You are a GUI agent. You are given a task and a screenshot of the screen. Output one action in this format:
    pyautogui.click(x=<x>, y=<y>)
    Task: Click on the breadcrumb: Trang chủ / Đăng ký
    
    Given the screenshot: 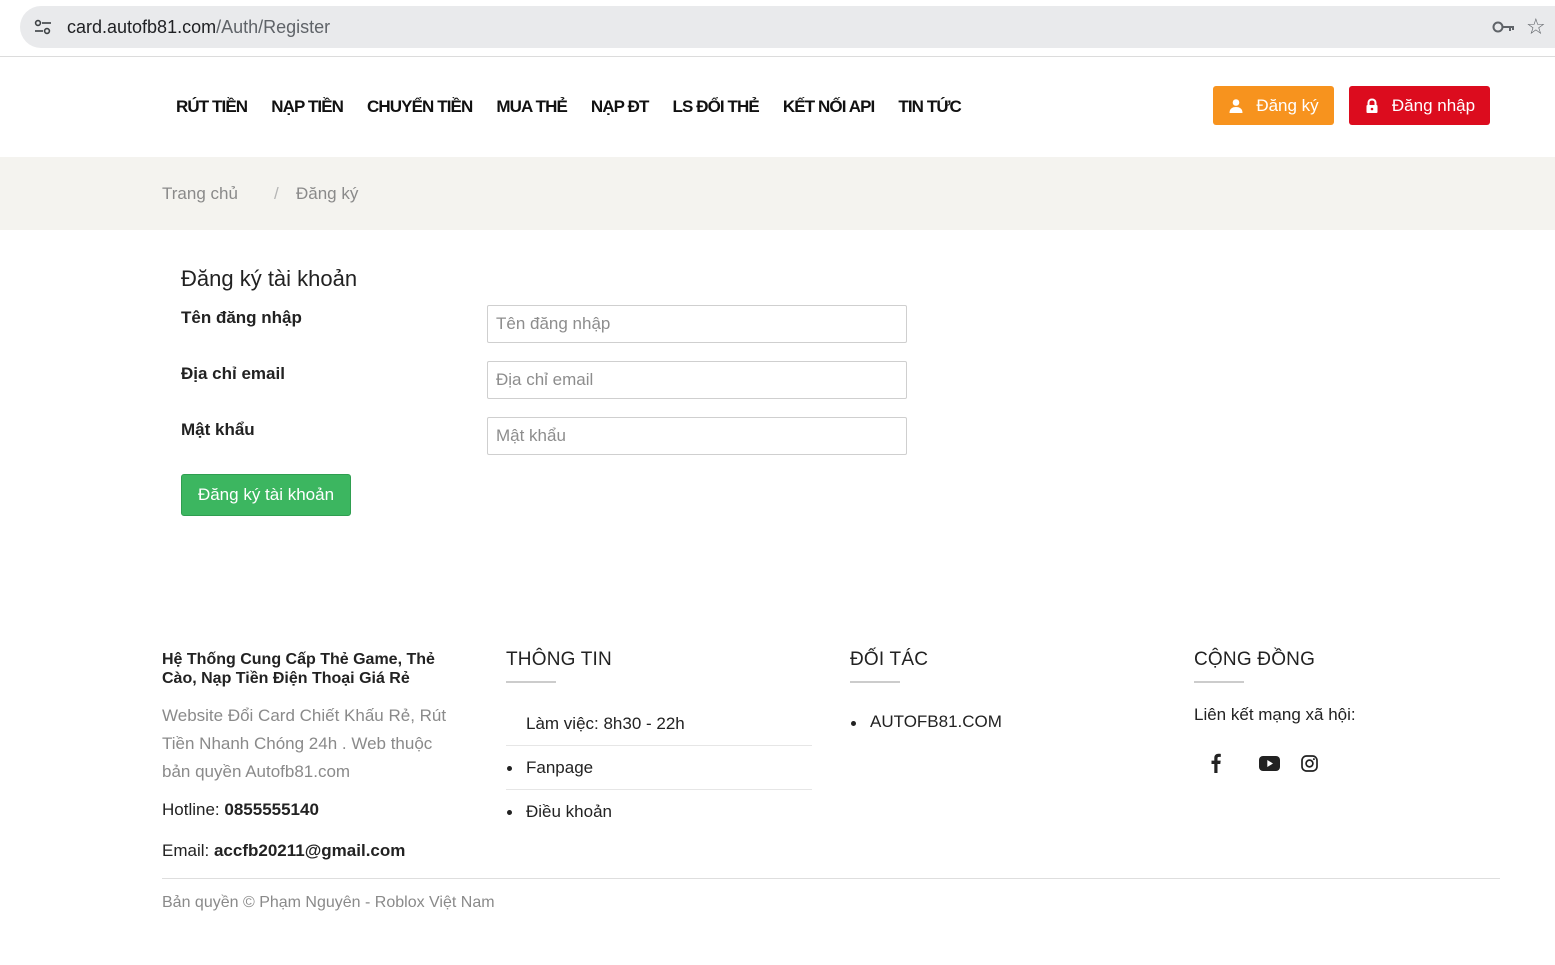 What is the action you would take?
    pyautogui.click(x=777, y=193)
    